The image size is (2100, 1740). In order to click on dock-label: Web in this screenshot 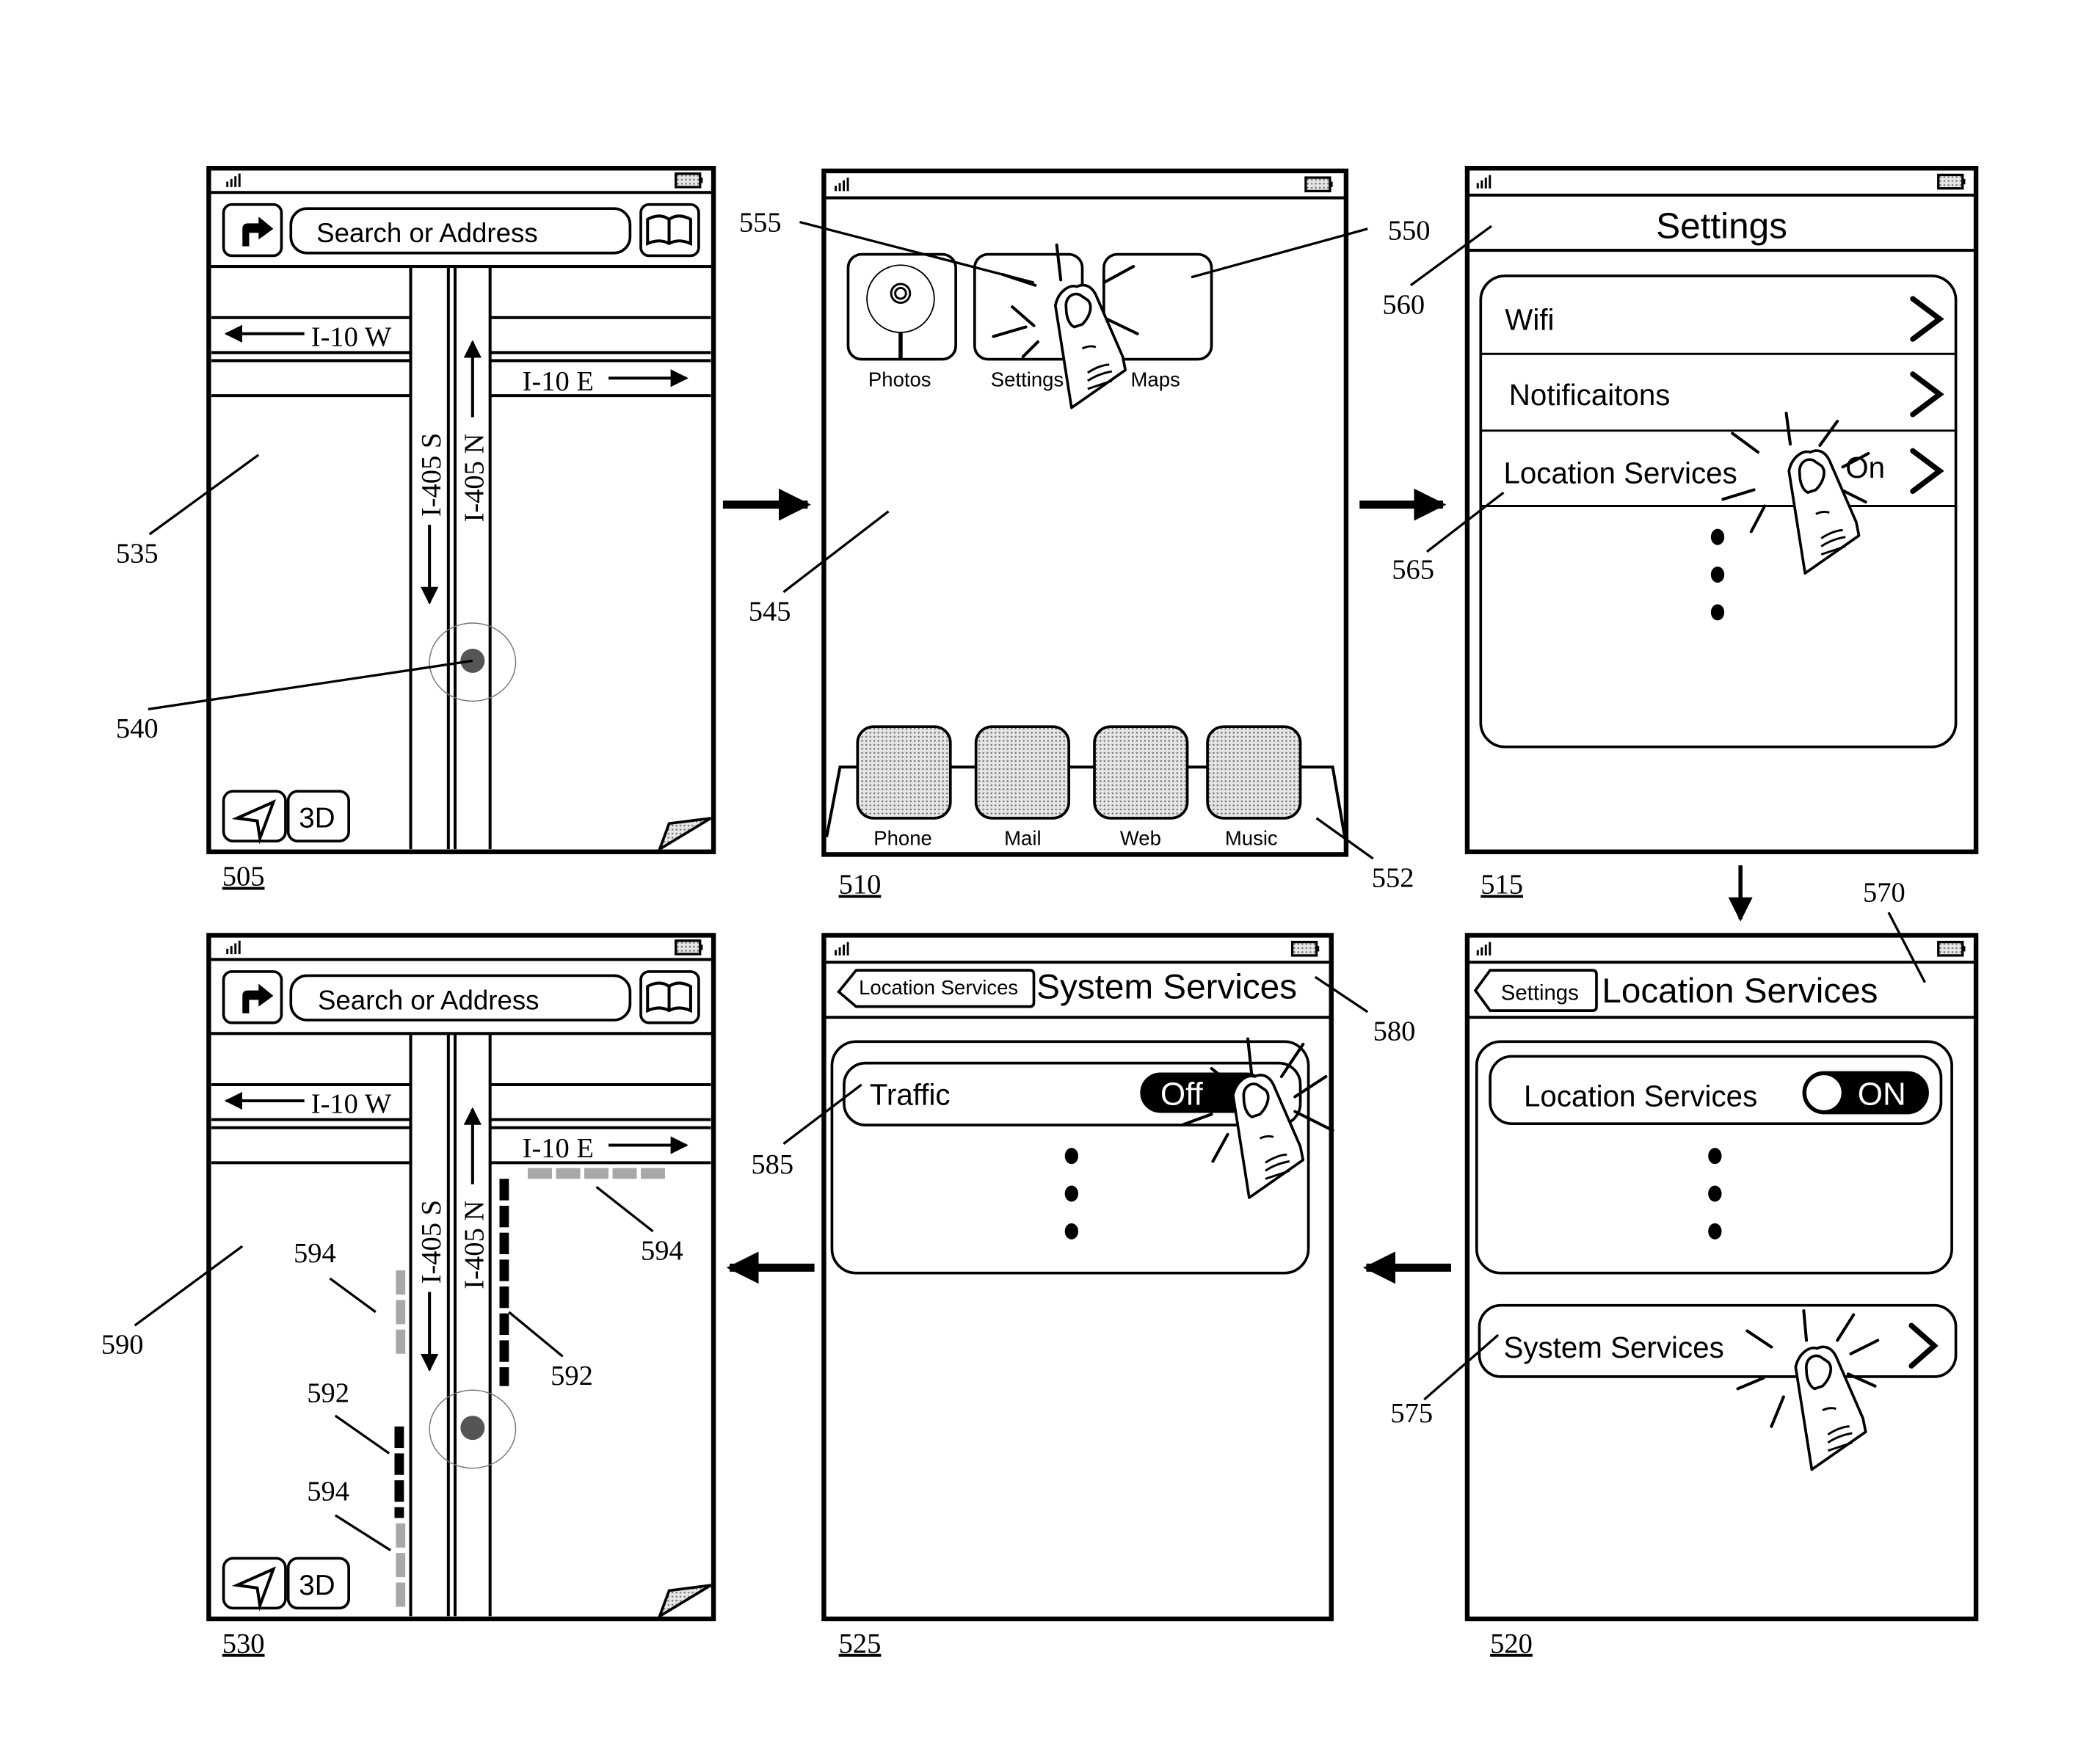, I will do `click(1141, 838)`.